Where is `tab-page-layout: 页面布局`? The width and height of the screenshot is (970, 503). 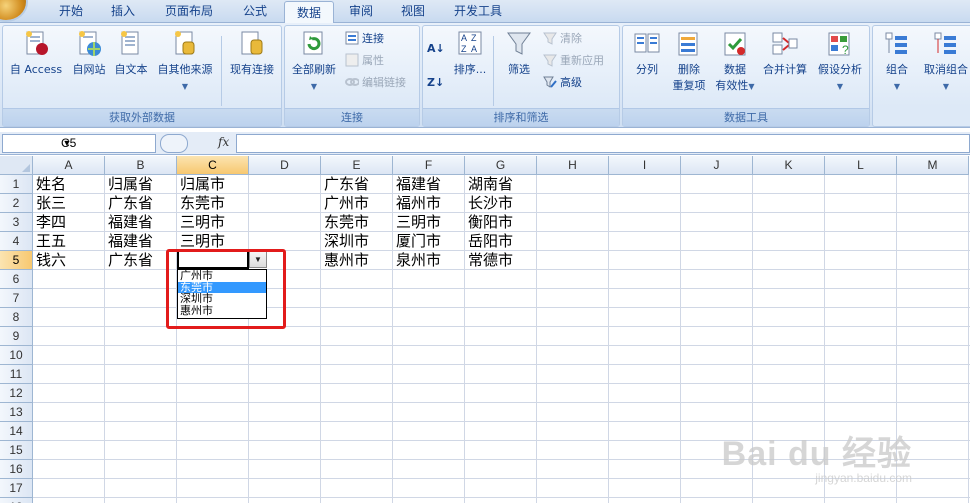 tab-page-layout: 页面布局 is located at coordinates (189, 11).